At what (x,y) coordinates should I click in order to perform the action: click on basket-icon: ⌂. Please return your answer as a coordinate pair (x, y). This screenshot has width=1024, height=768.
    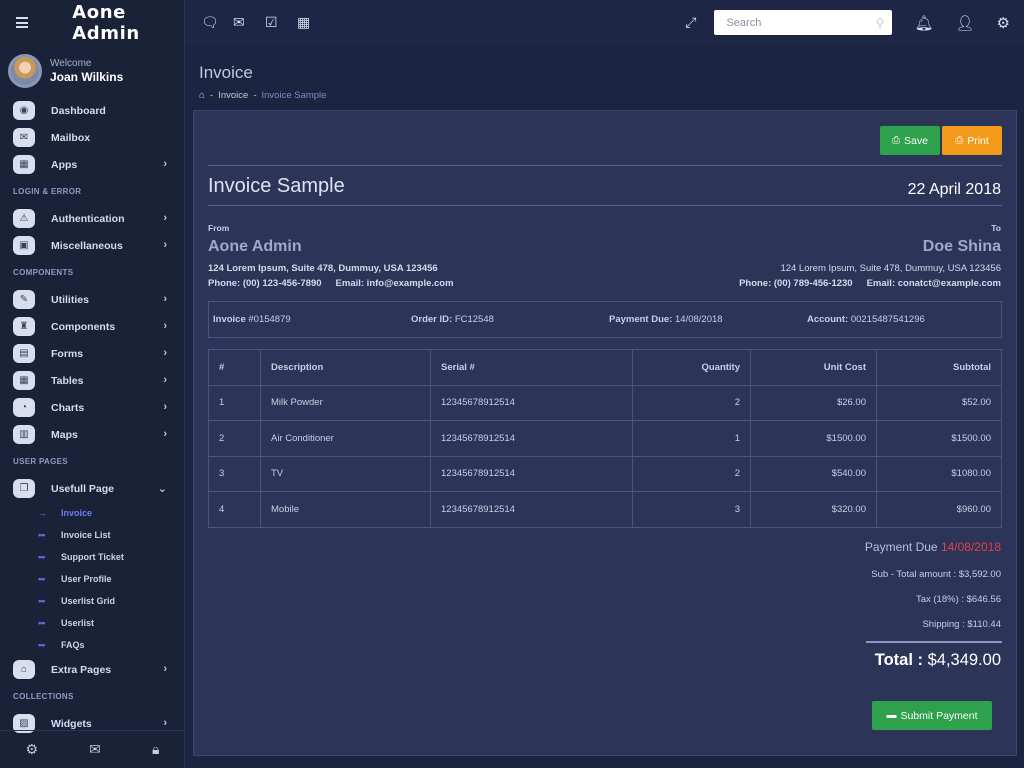
    Looking at the image, I should click on (24, 669).